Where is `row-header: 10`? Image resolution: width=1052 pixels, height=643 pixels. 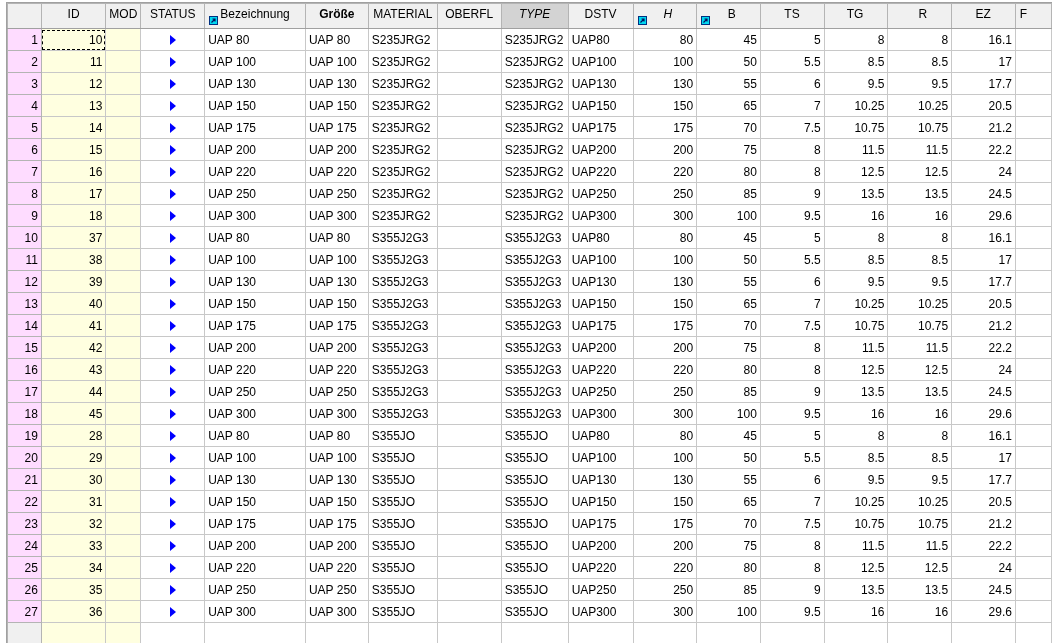
row-header: 10 is located at coordinates (24, 237).